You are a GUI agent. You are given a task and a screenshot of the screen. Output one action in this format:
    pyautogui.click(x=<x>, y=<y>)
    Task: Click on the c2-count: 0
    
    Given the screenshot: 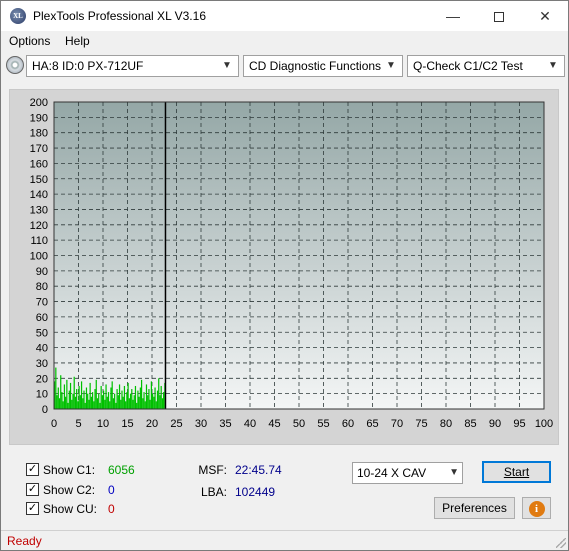 What is the action you would take?
    pyautogui.click(x=111, y=490)
    